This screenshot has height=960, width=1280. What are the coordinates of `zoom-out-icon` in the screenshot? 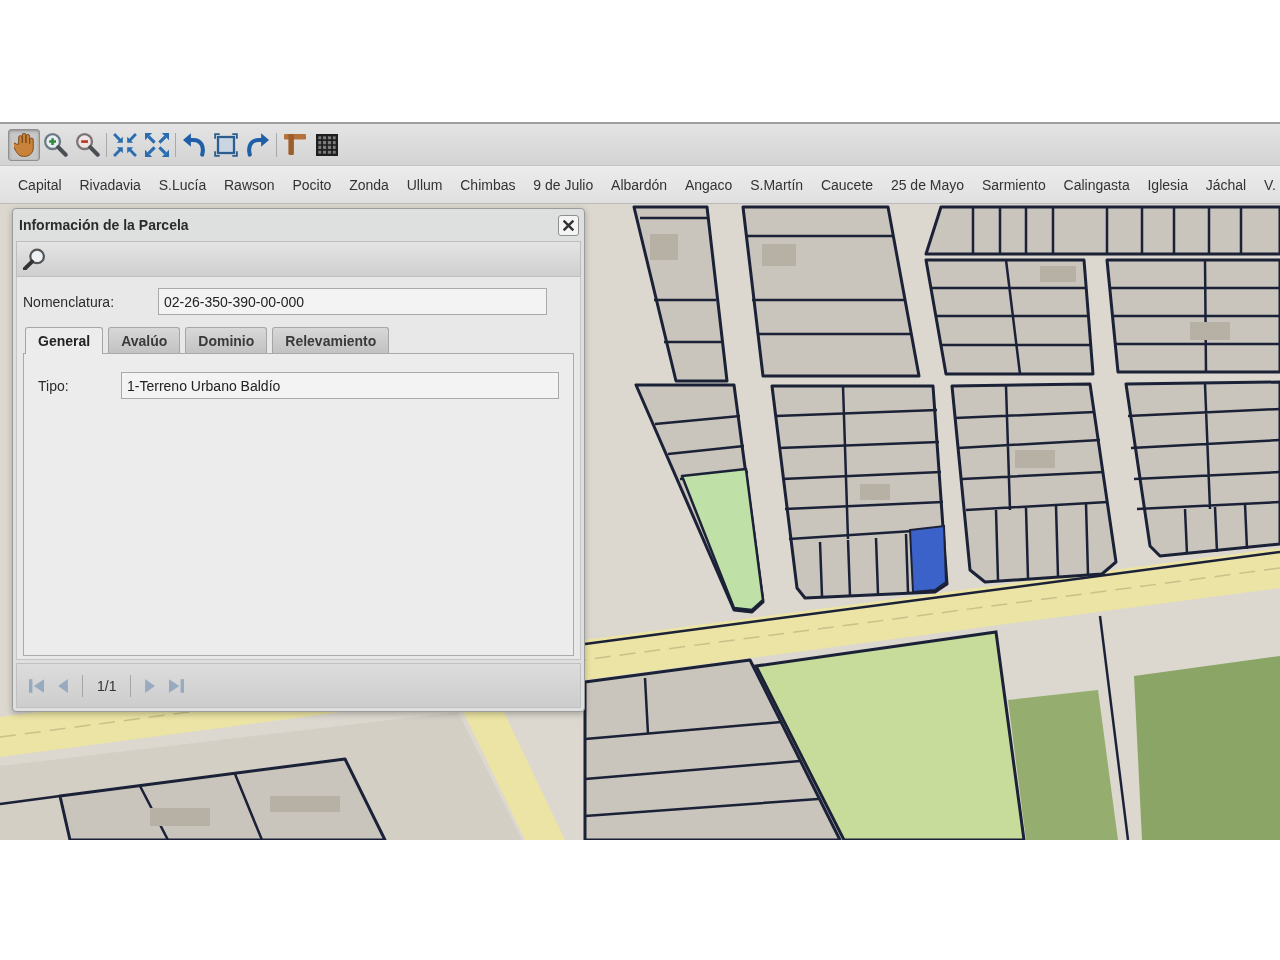 It's located at (88, 144).